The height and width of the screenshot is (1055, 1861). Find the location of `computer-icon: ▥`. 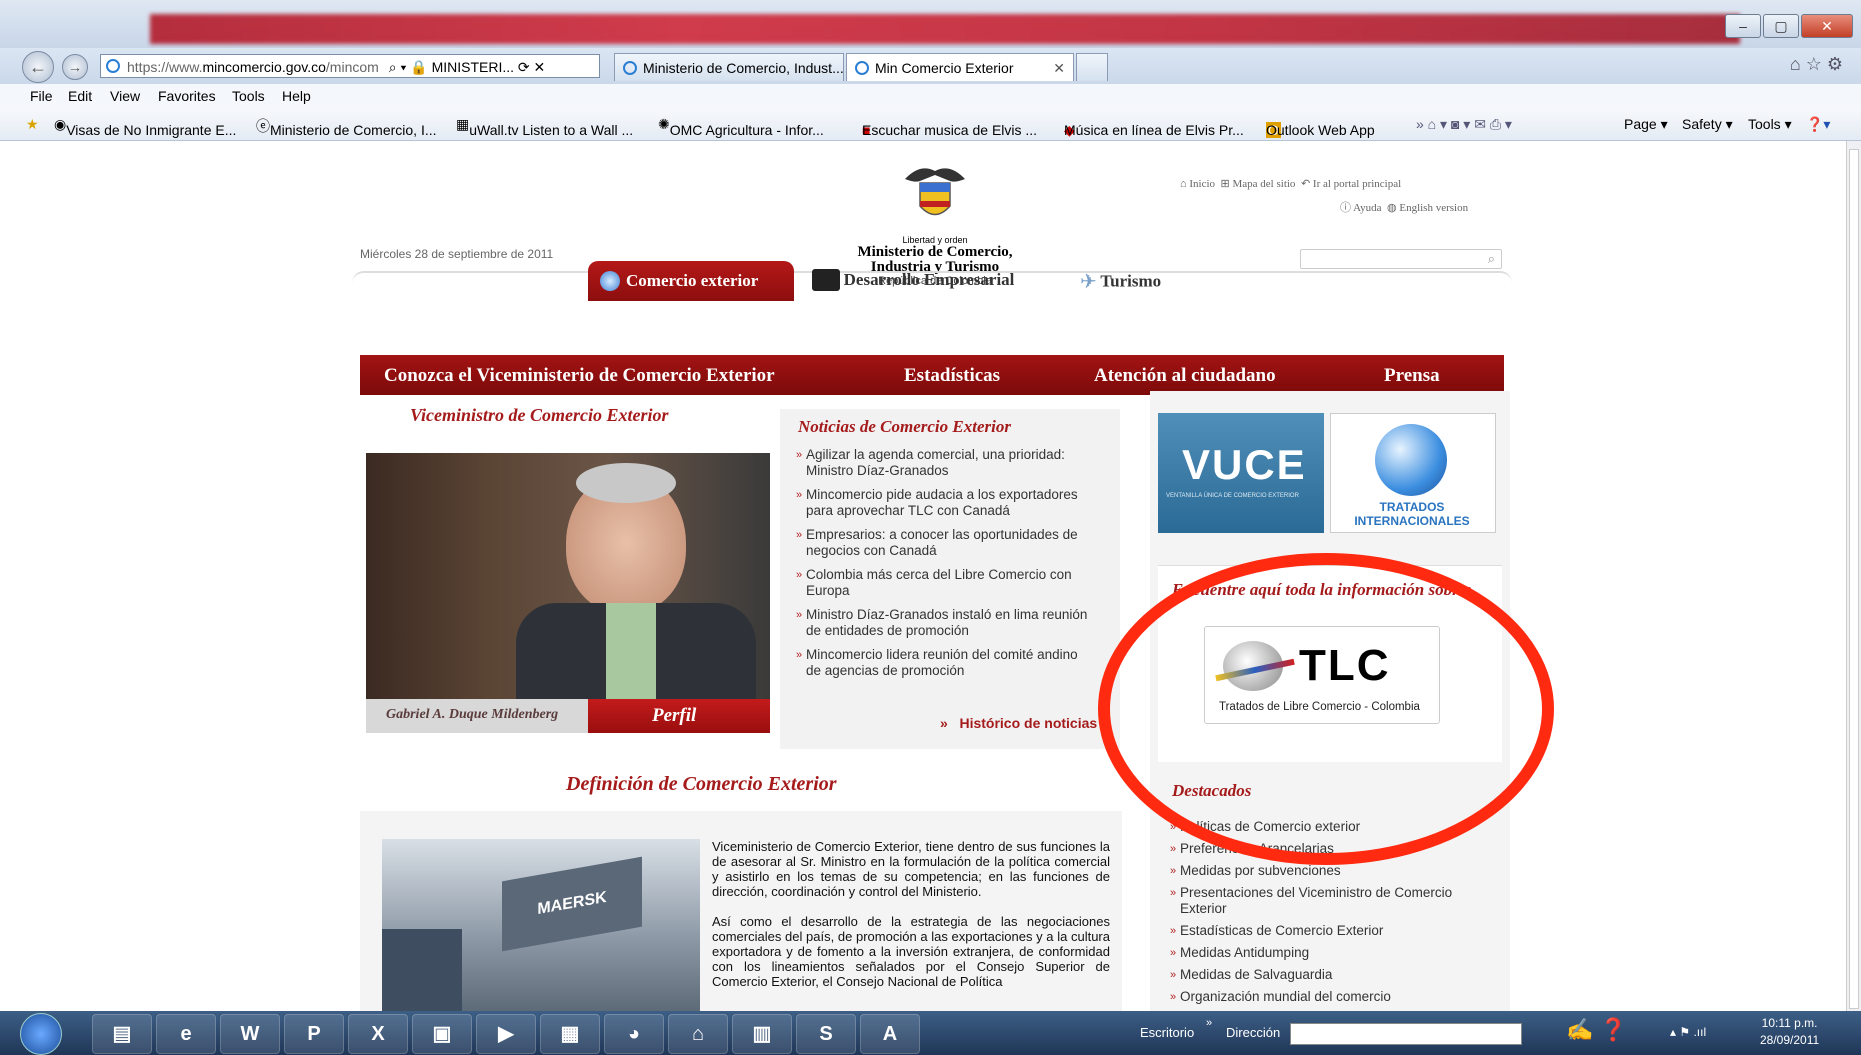

computer-icon: ▥ is located at coordinates (762, 1034).